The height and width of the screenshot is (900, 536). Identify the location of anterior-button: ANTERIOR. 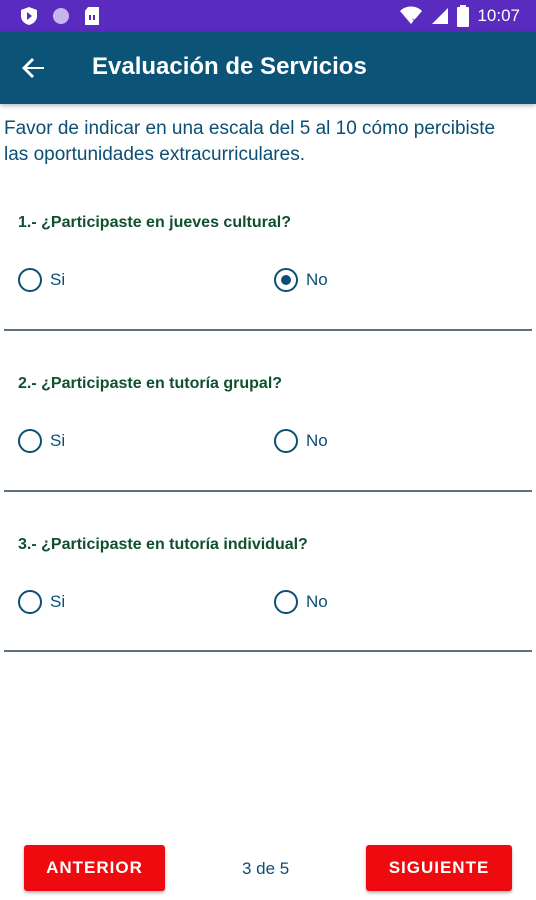
(94, 868).